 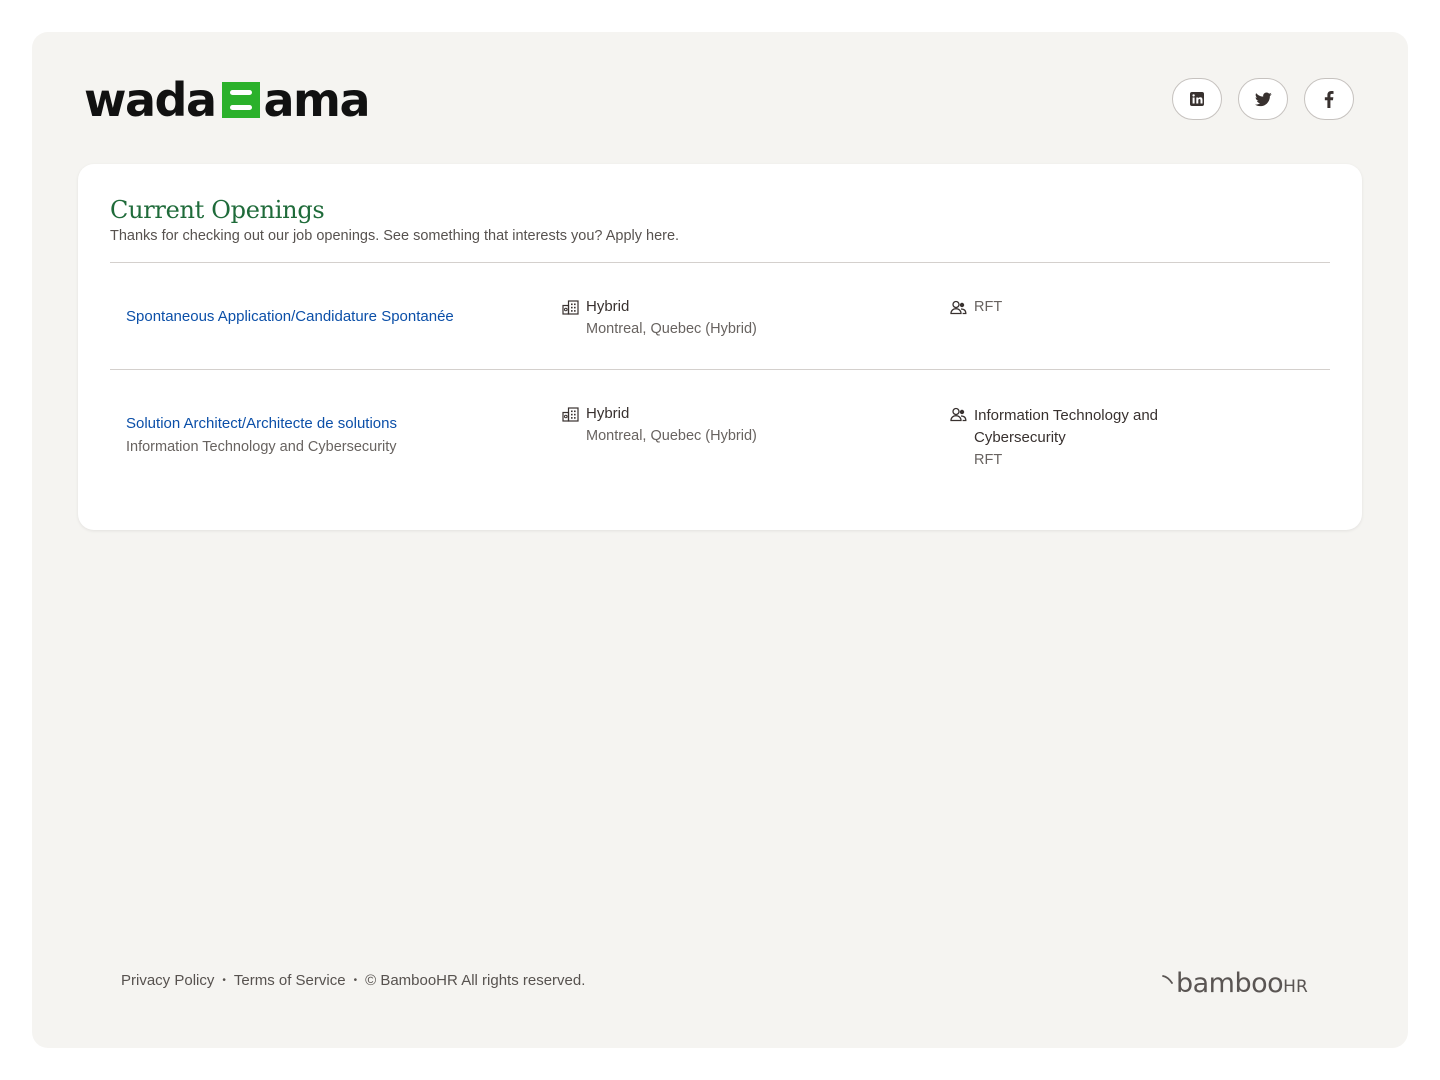 What do you see at coordinates (167, 980) in the screenshot?
I see `privacy-policy-link: Privacy Policy` at bounding box center [167, 980].